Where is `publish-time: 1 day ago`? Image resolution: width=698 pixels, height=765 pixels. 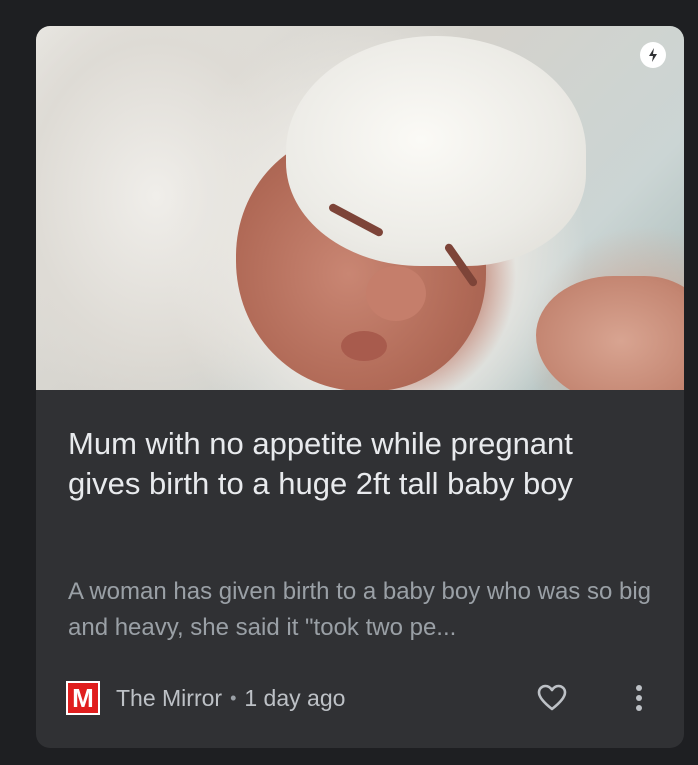 publish-time: 1 day ago is located at coordinates (295, 697).